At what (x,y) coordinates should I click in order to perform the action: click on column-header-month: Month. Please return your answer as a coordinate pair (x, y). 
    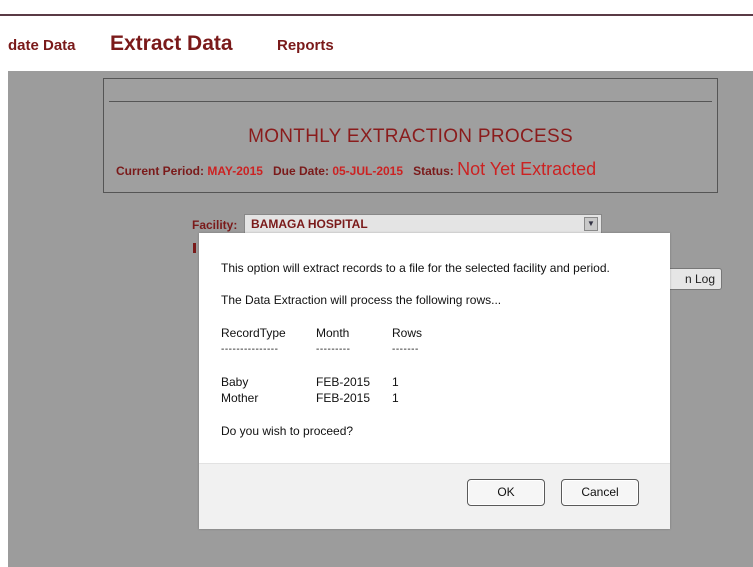
    Looking at the image, I should click on (333, 333).